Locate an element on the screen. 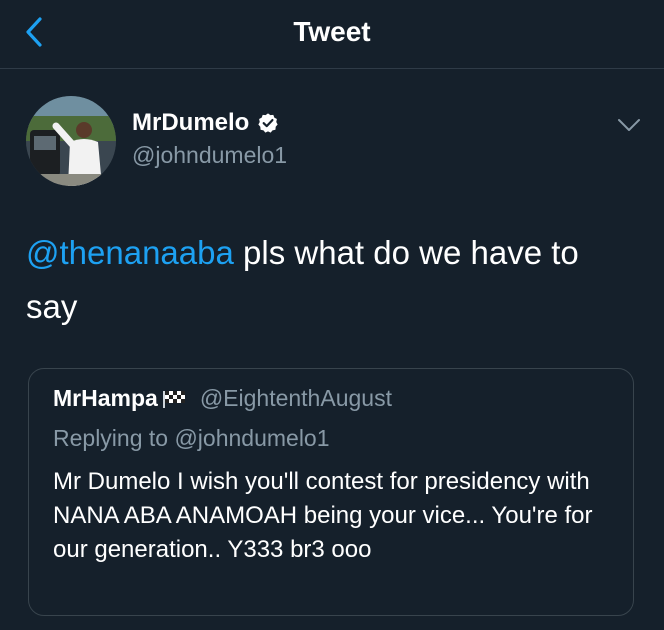  author-name-row: MrDumelo is located at coordinates (205, 123).